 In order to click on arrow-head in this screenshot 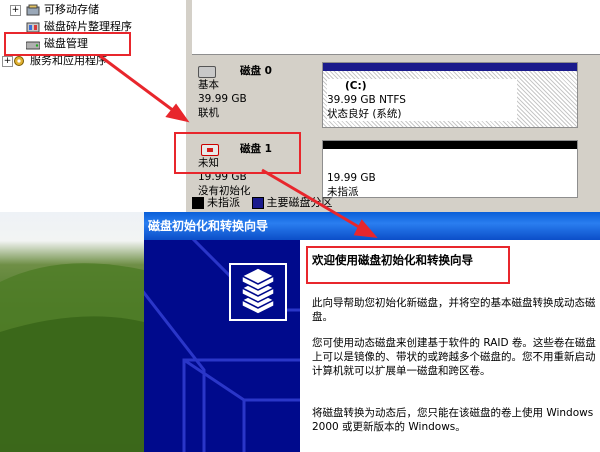, I will do `click(365, 228)`.